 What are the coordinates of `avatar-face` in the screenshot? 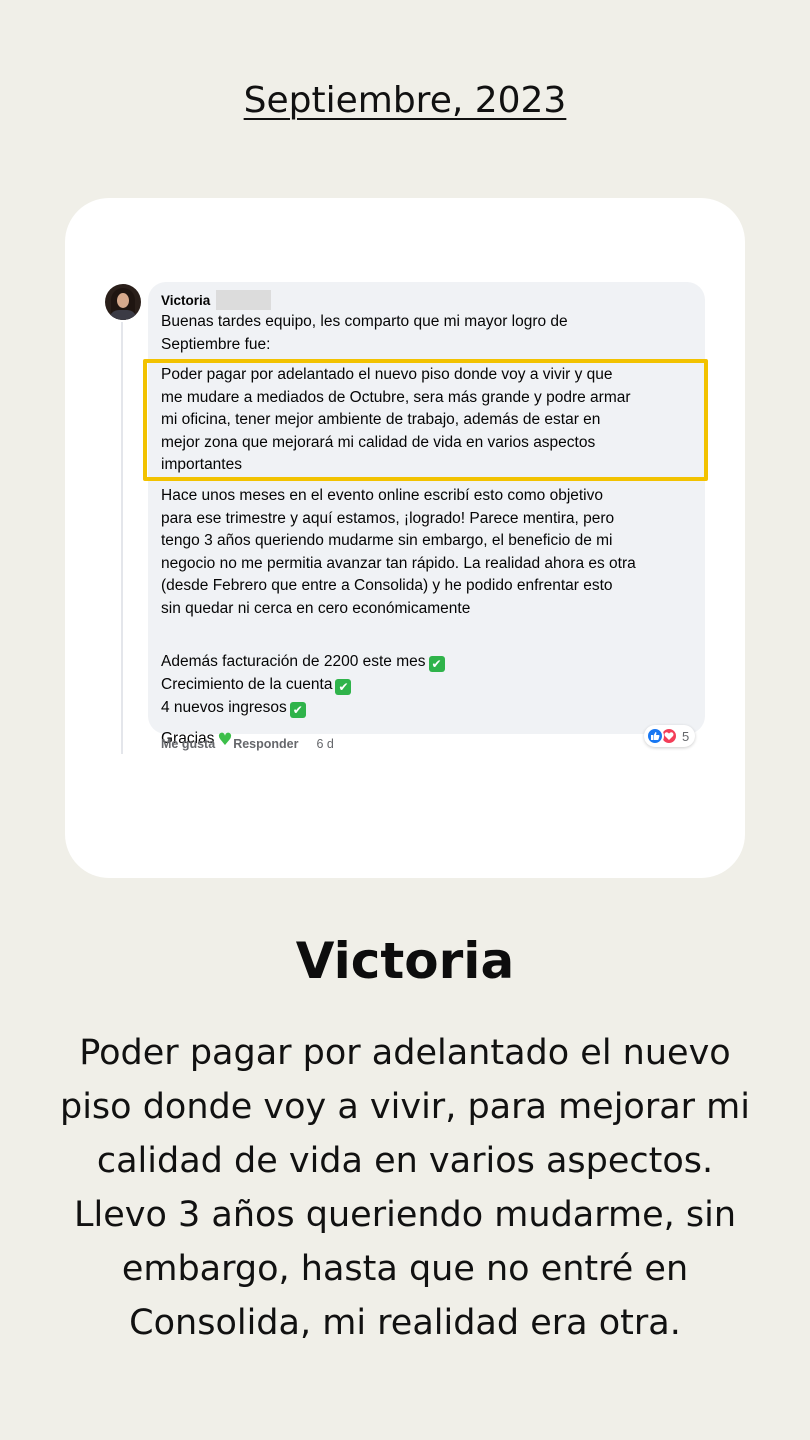 It's located at (123, 300).